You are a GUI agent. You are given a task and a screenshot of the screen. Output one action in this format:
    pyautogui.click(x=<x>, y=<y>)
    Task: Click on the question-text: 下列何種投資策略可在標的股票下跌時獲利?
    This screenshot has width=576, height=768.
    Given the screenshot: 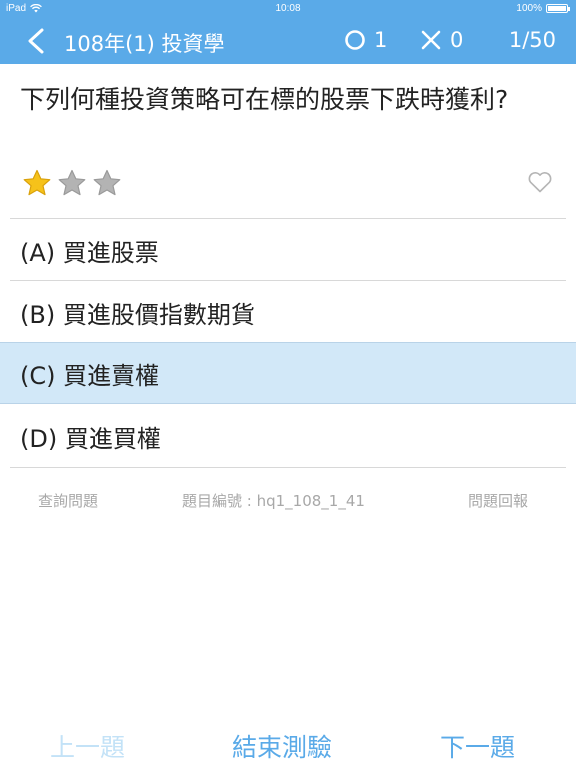 What is the action you would take?
    pyautogui.click(x=264, y=99)
    